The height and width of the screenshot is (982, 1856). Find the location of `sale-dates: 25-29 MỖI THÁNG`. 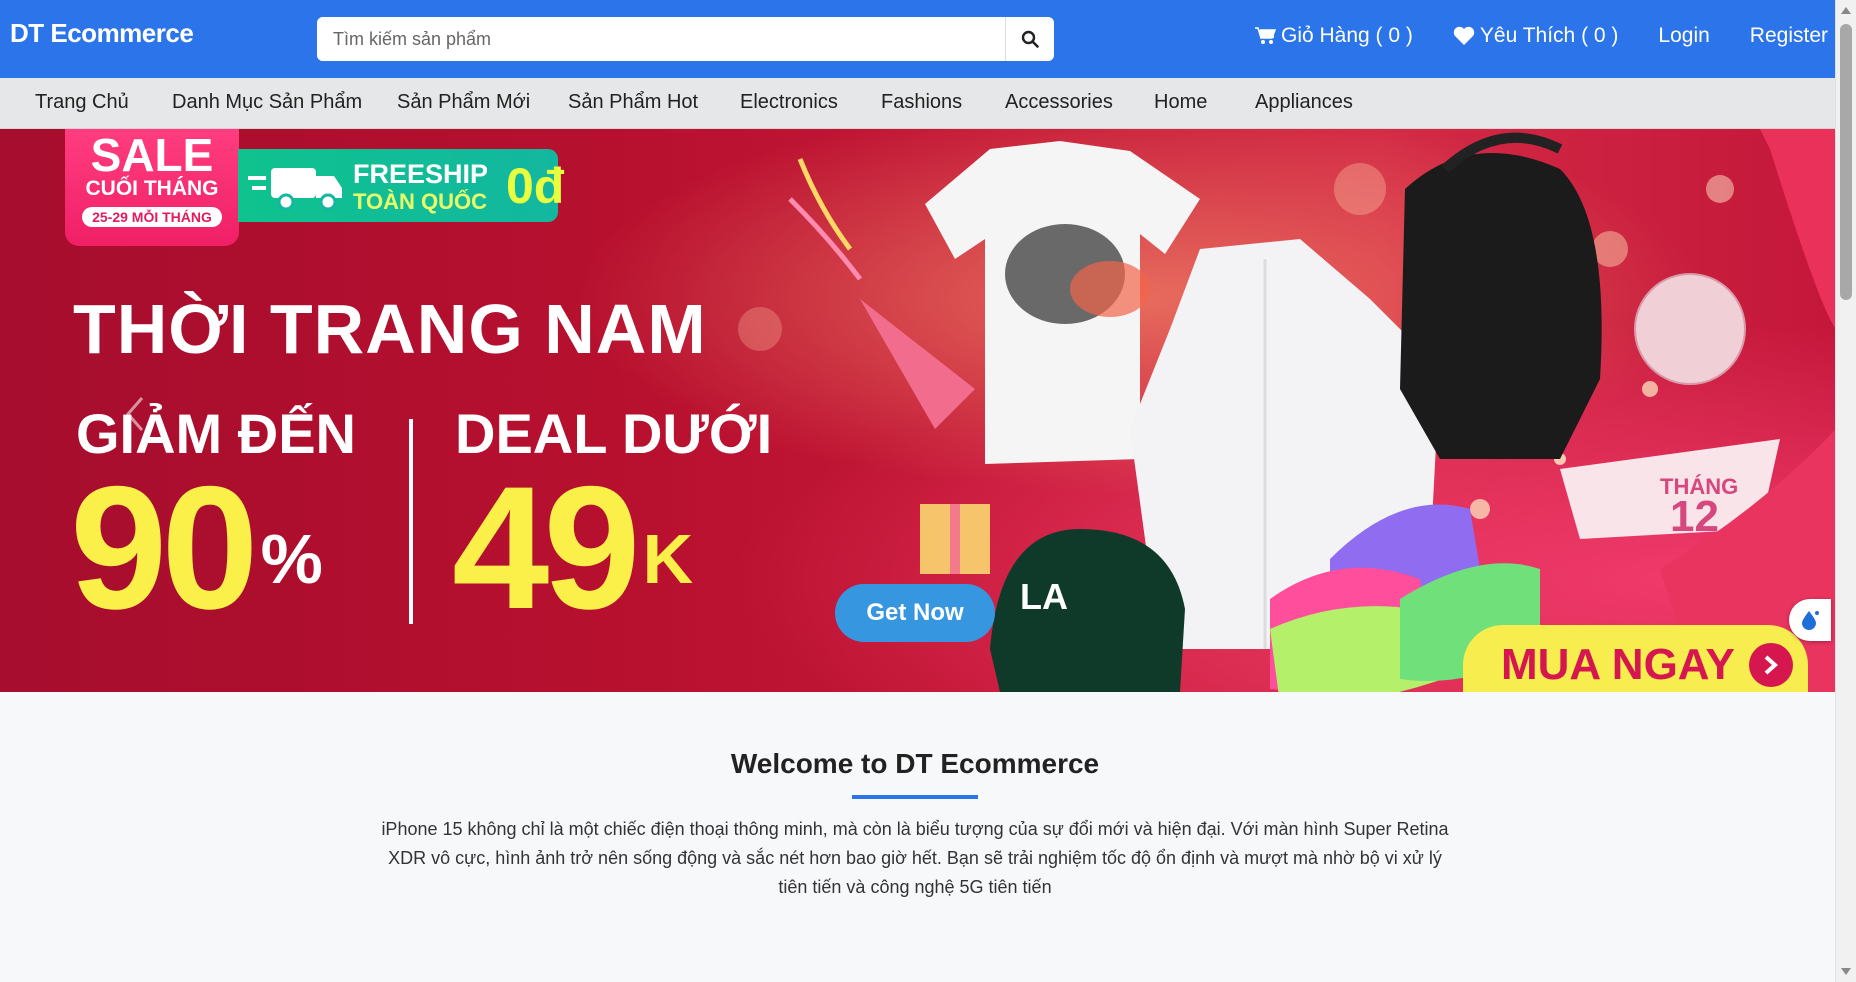

sale-dates: 25-29 MỖI THÁNG is located at coordinates (152, 217).